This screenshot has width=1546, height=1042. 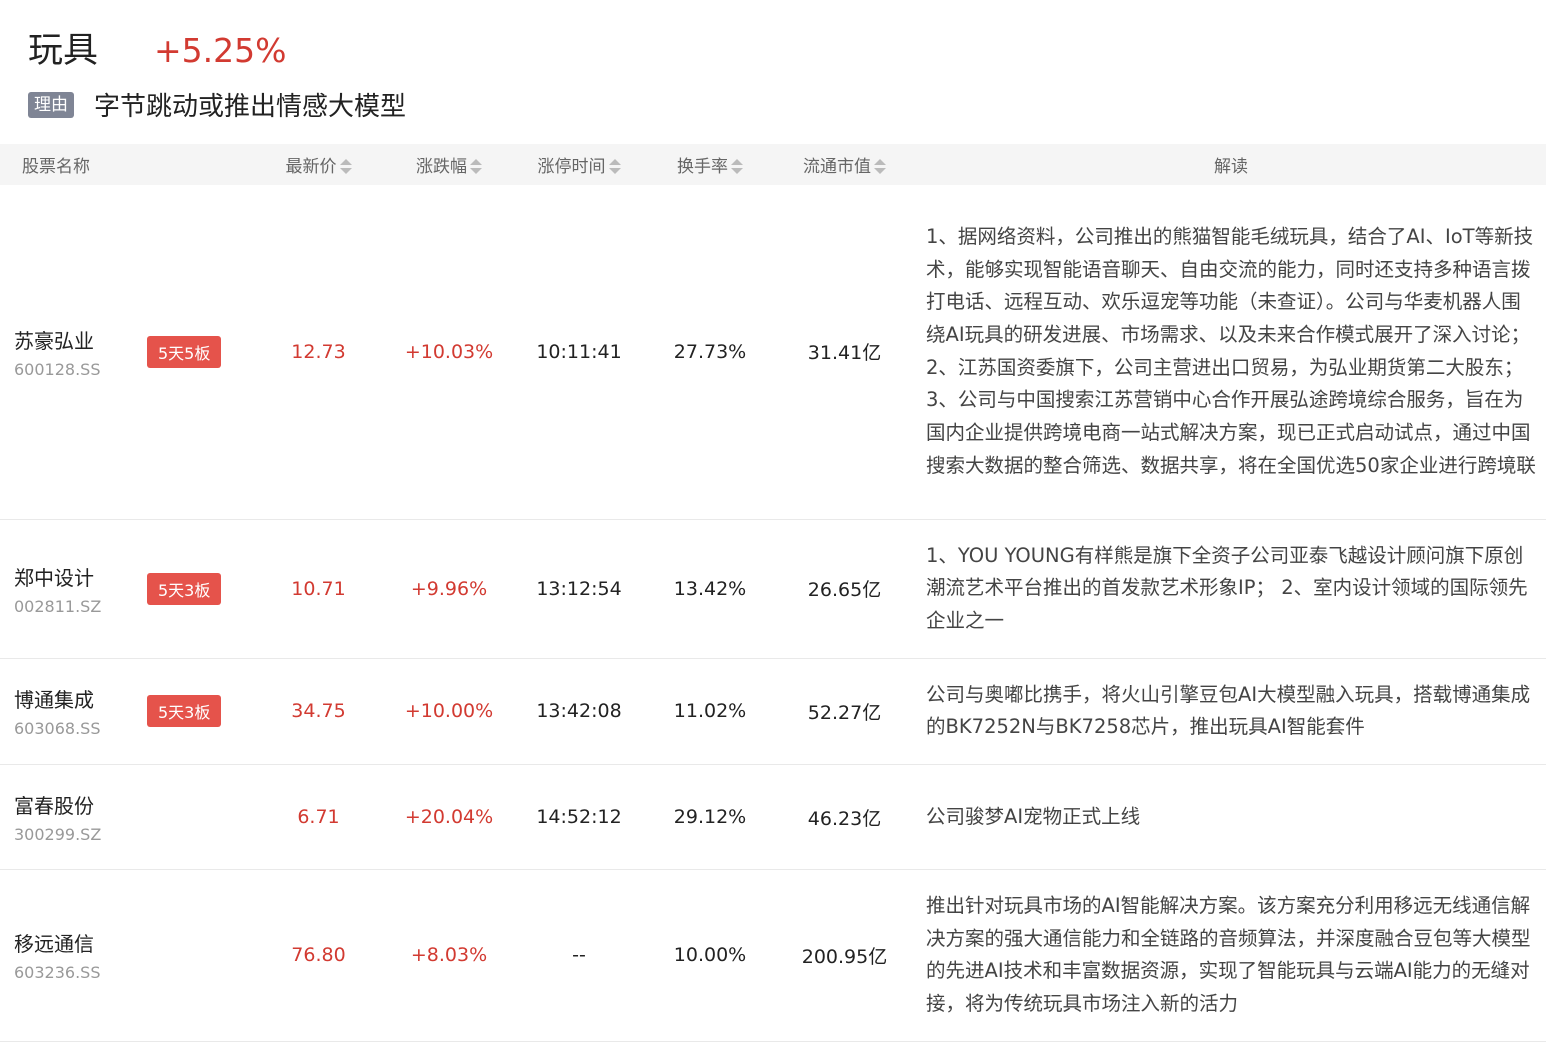 What do you see at coordinates (56, 167) in the screenshot?
I see `col-header-name: 股票名称` at bounding box center [56, 167].